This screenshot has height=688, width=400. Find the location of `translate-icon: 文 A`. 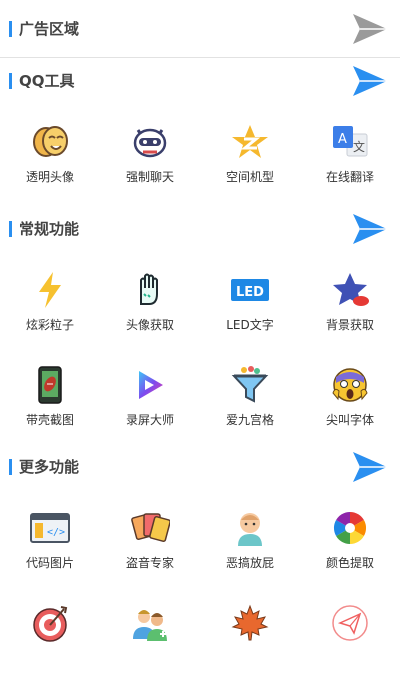

translate-icon: 文 A is located at coordinates (350, 141).